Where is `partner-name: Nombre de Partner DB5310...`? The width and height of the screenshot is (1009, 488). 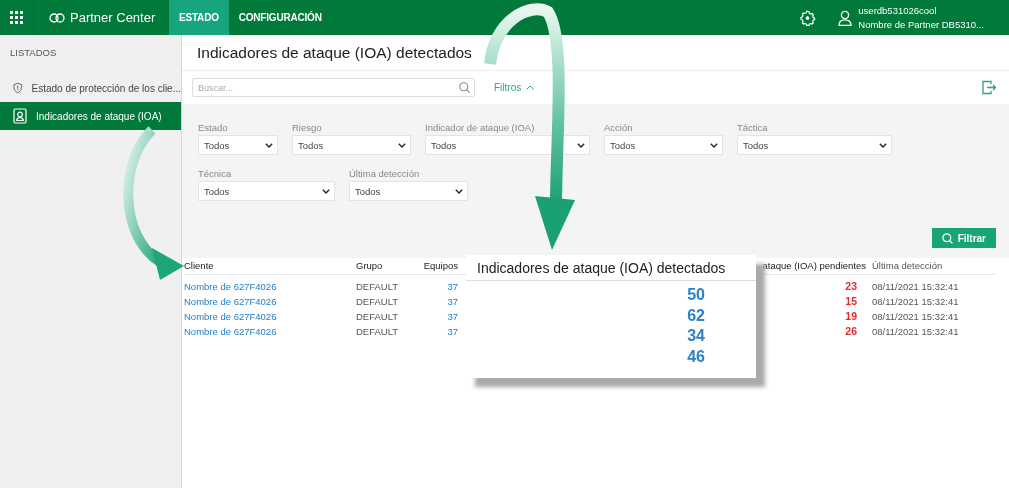
partner-name: Nombre de Partner DB5310... is located at coordinates (921, 24).